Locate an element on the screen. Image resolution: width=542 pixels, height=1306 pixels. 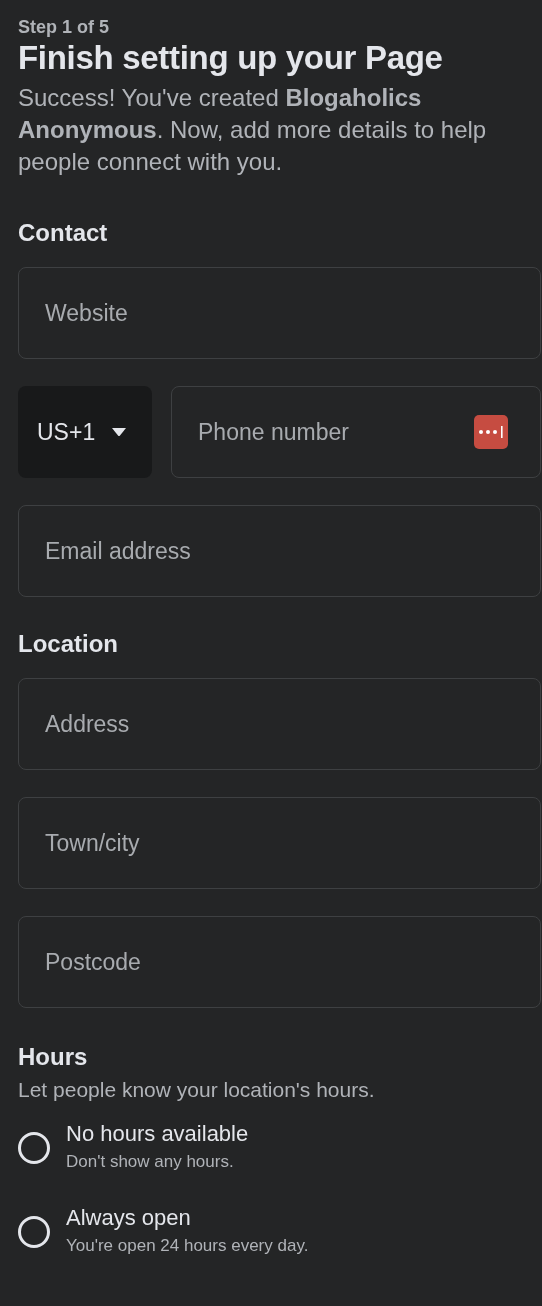
page-title: Finish setting up your Page is located at coordinates (230, 58).